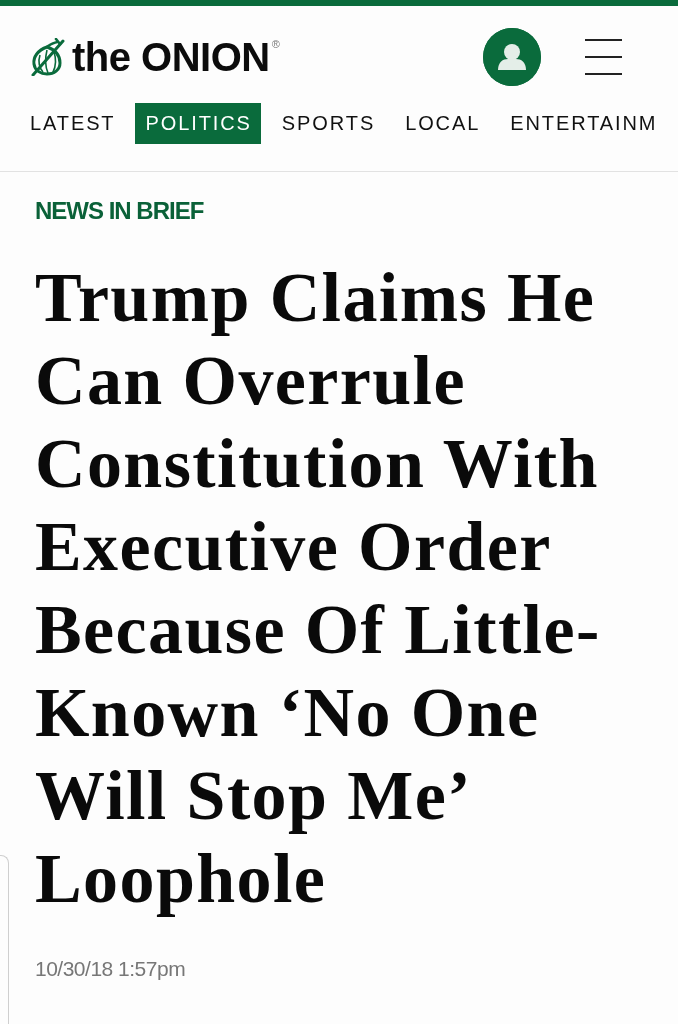 The image size is (678, 1024). What do you see at coordinates (110, 969) in the screenshot?
I see `publish-date: 10/30/18 1:57pm` at bounding box center [110, 969].